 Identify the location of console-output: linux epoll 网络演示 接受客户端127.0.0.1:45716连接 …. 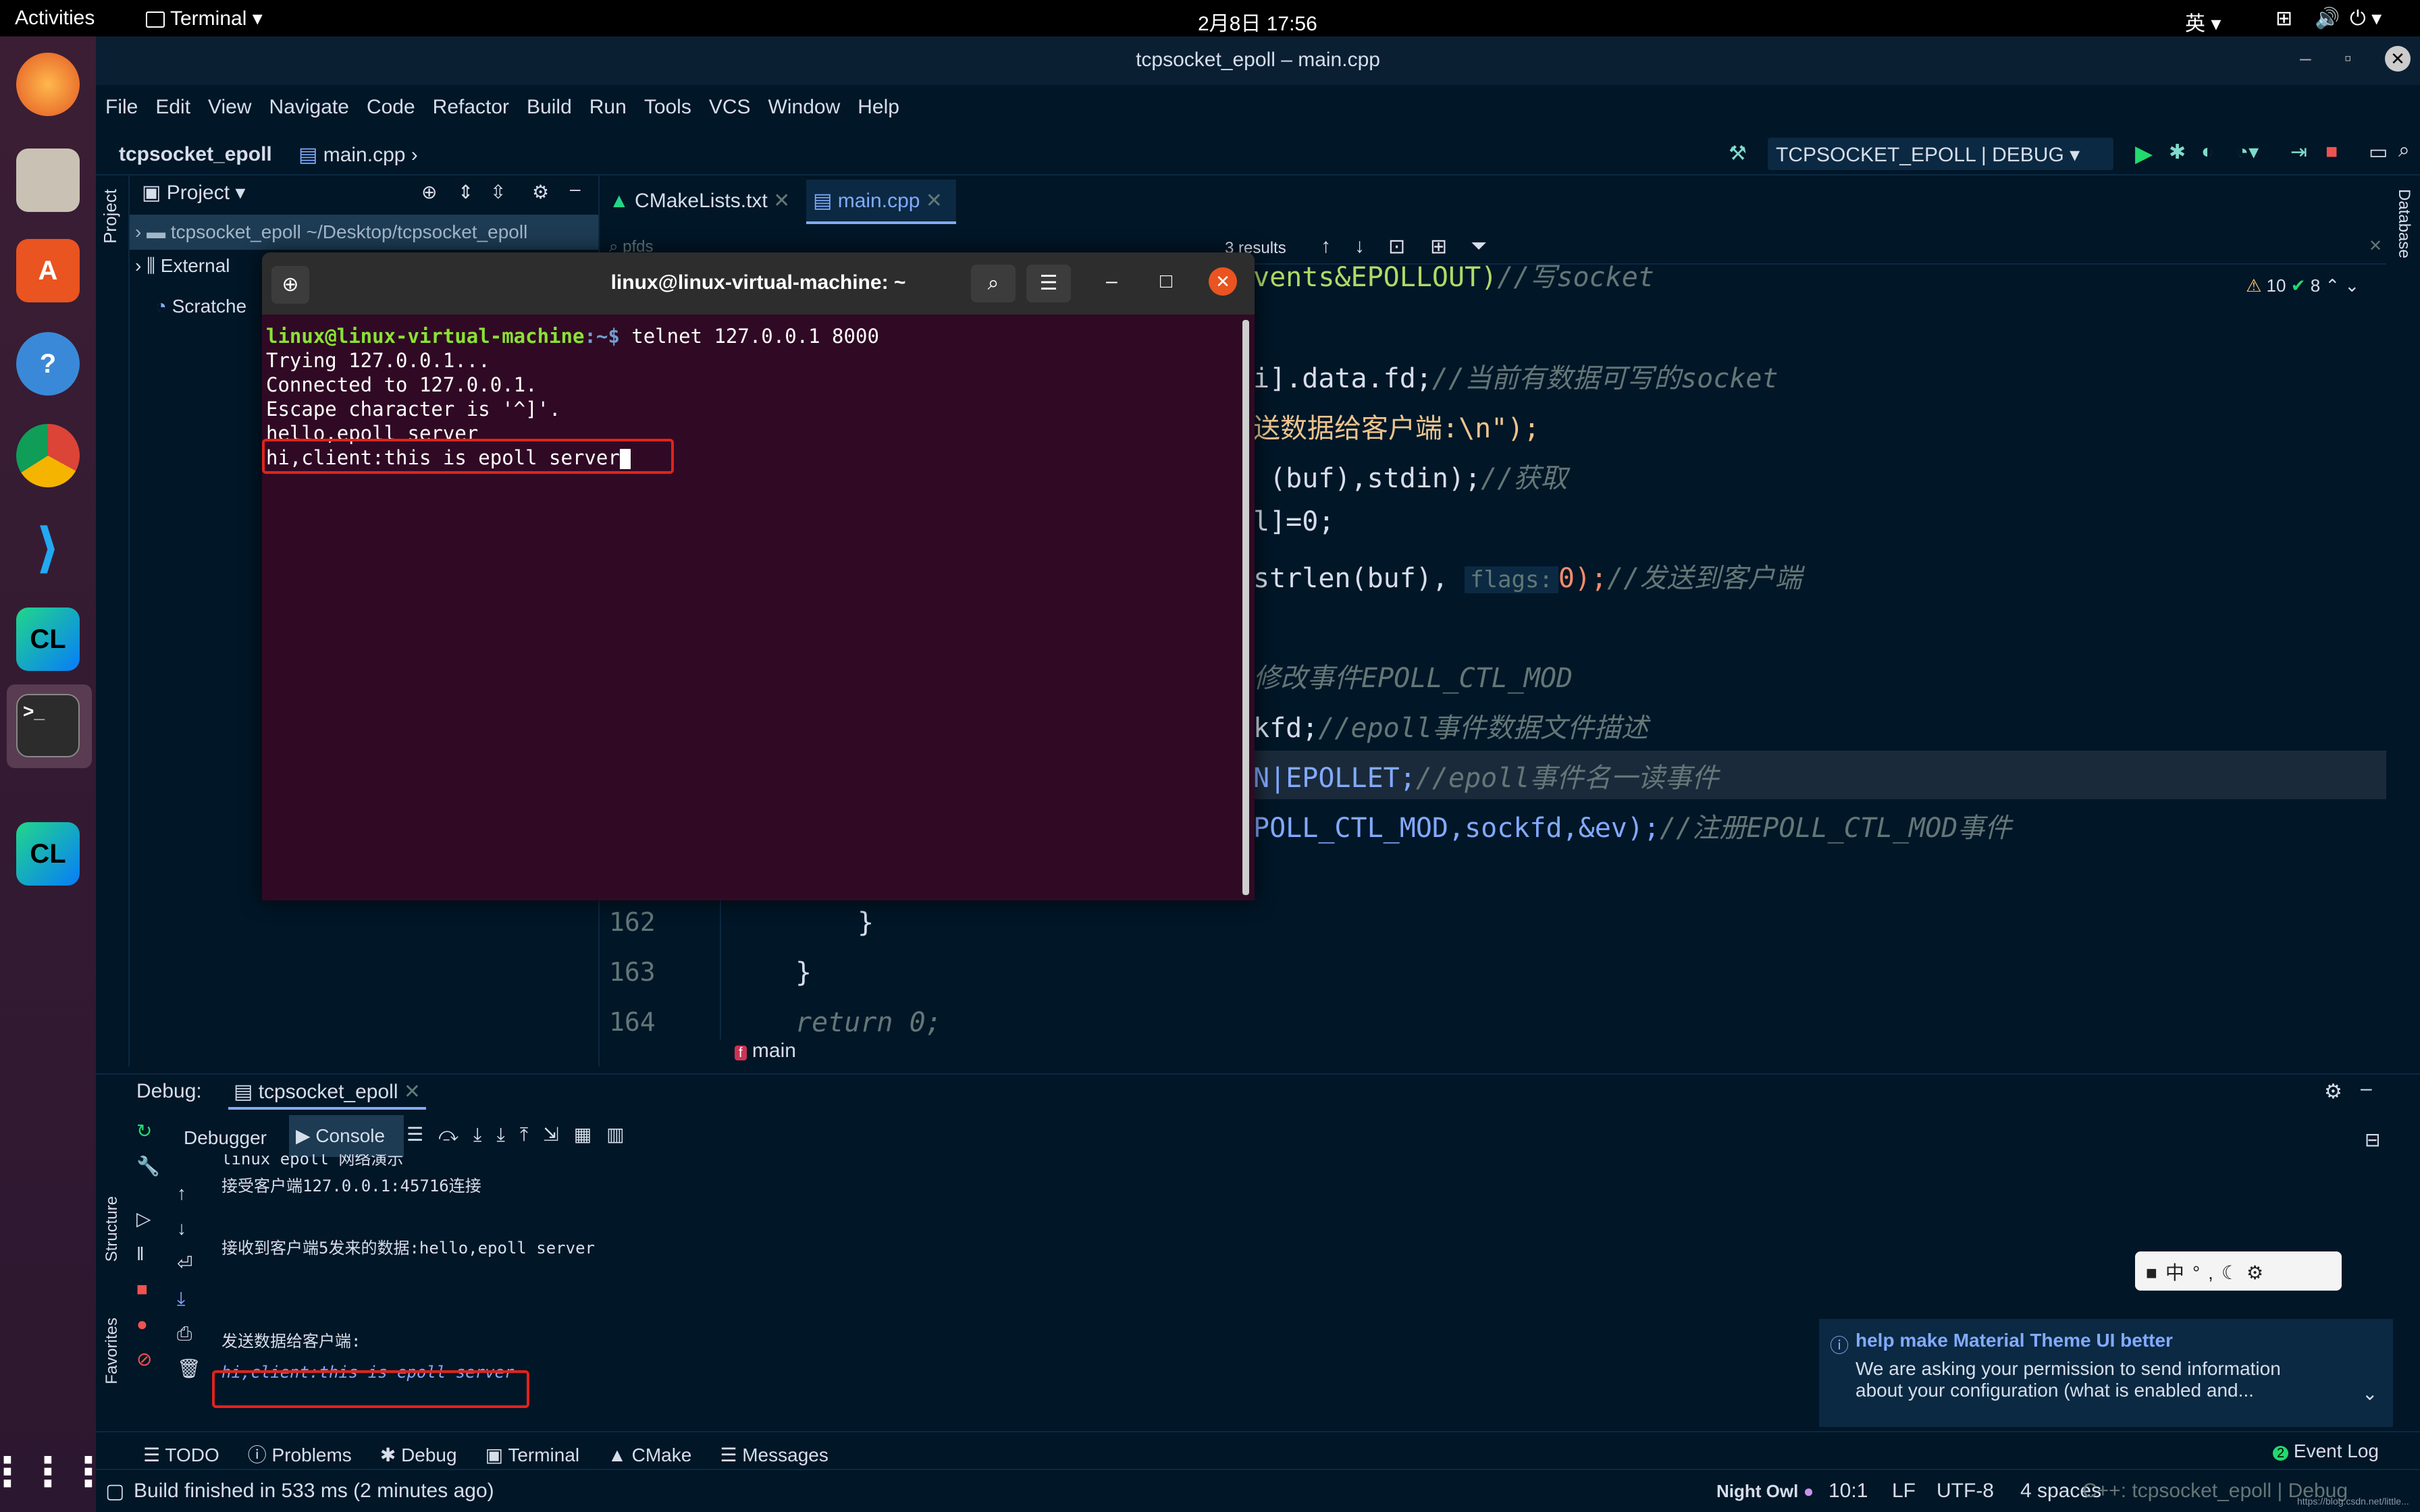
(408, 1271).